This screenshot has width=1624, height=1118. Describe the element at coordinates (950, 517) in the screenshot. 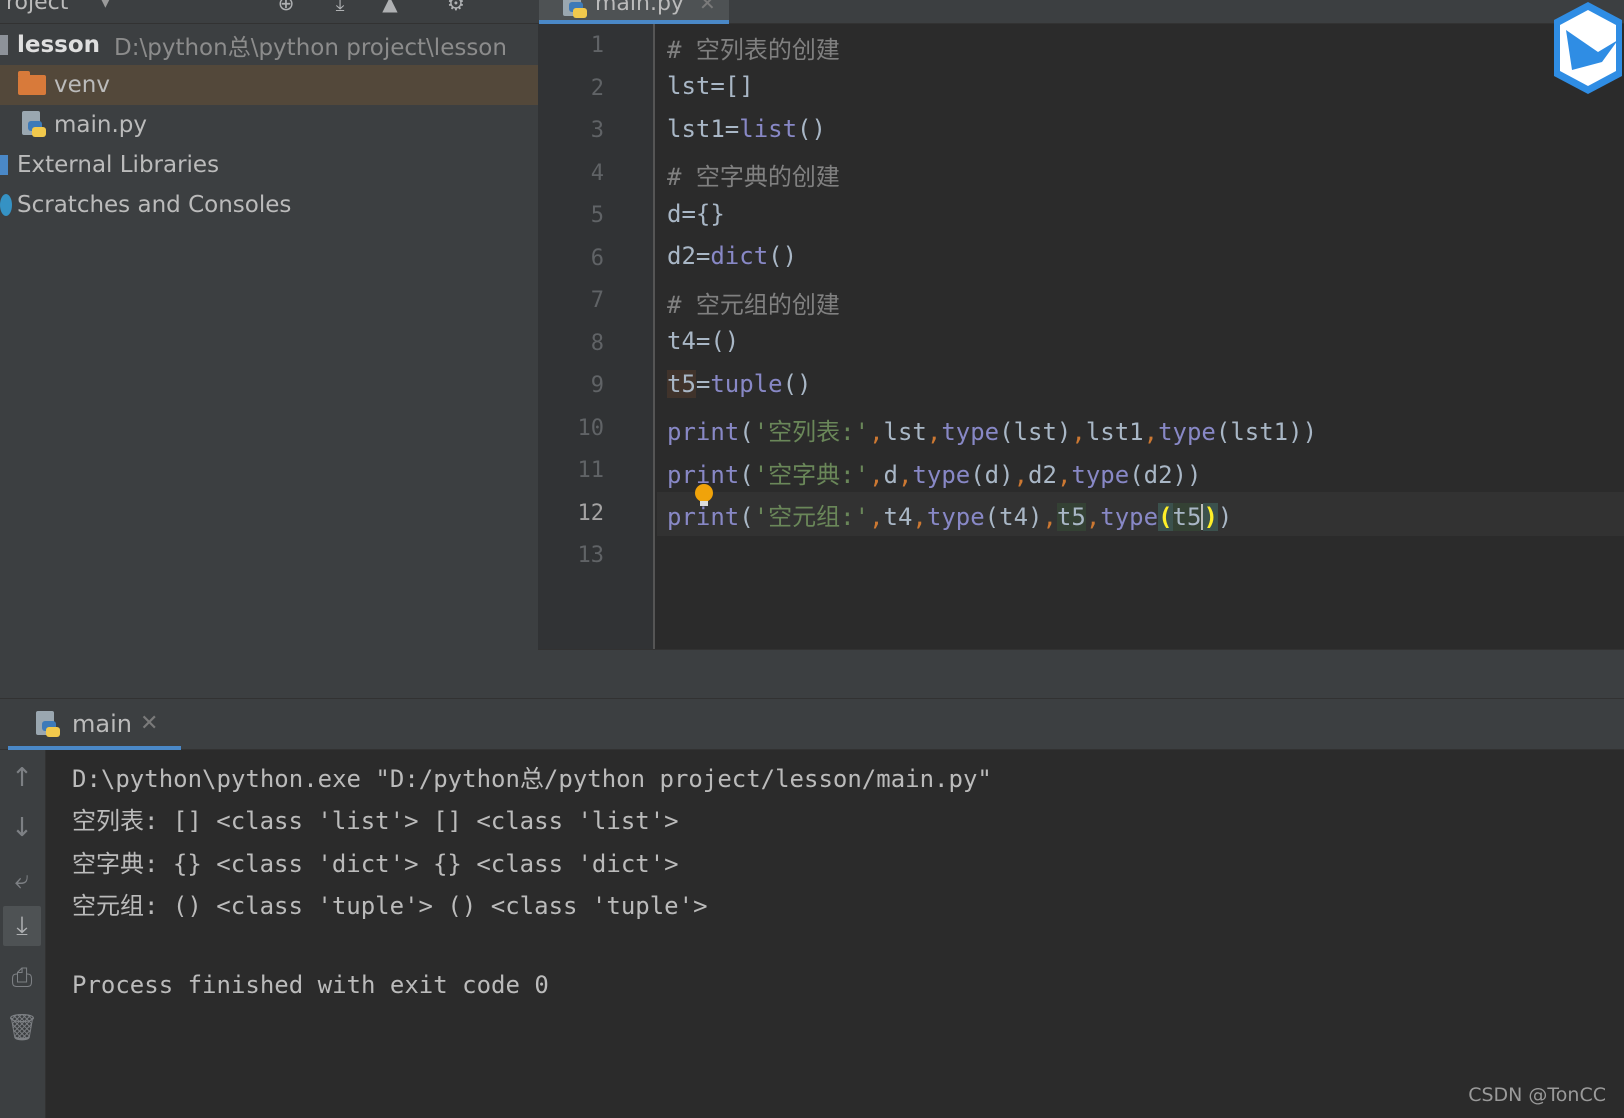

I see `code-line-12: print('空元组:',t4,type(t4),t5,type(t5))` at that location.